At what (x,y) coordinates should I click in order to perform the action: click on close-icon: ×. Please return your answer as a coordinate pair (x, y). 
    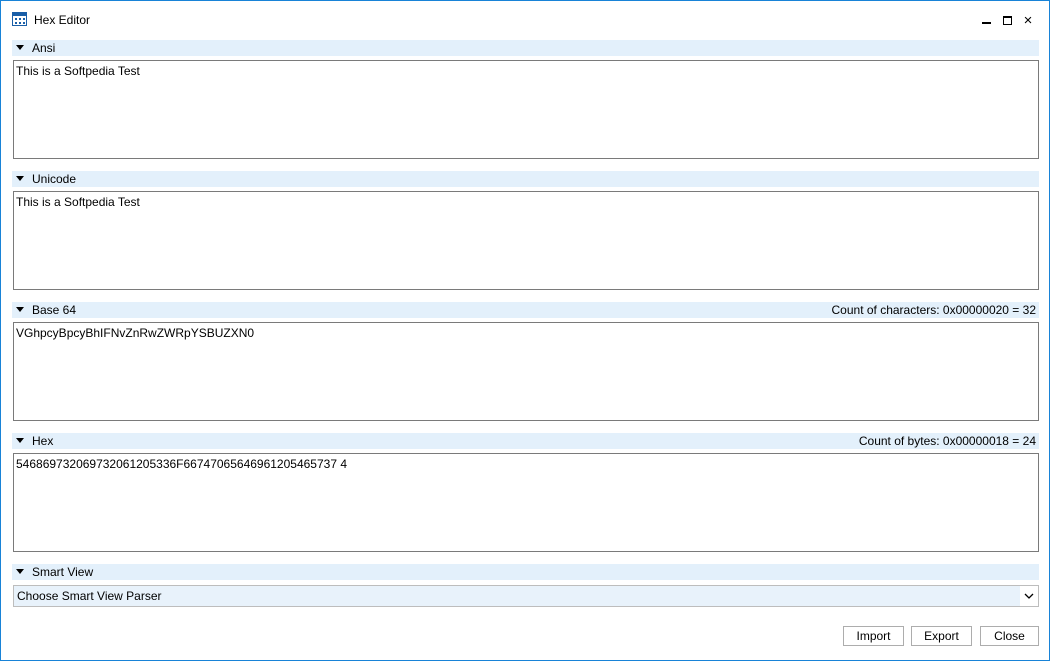
    Looking at the image, I should click on (1028, 20).